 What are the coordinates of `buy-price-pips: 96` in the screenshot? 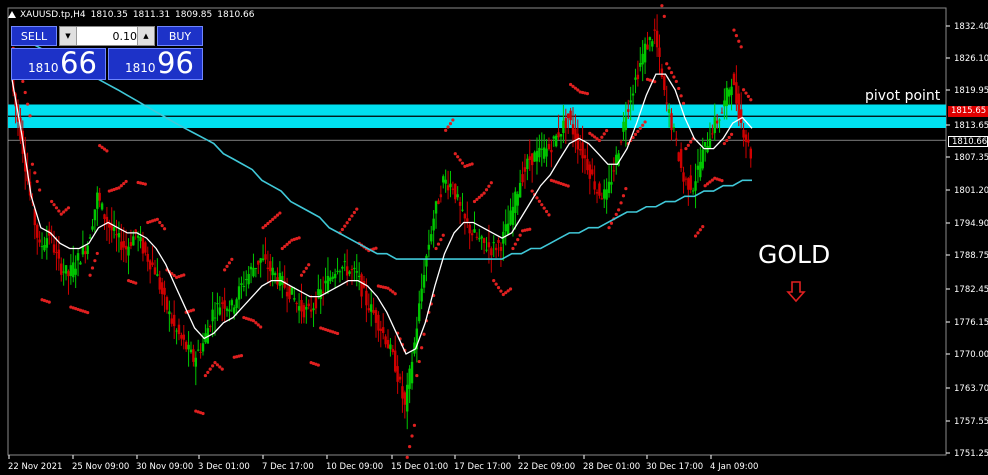 It's located at (175, 63).